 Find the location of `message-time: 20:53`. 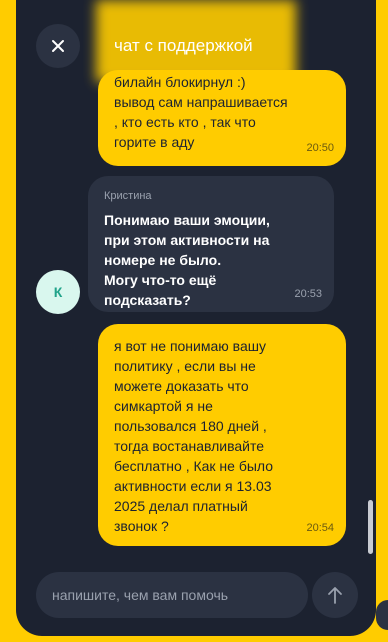

message-time: 20:53 is located at coordinates (308, 294).